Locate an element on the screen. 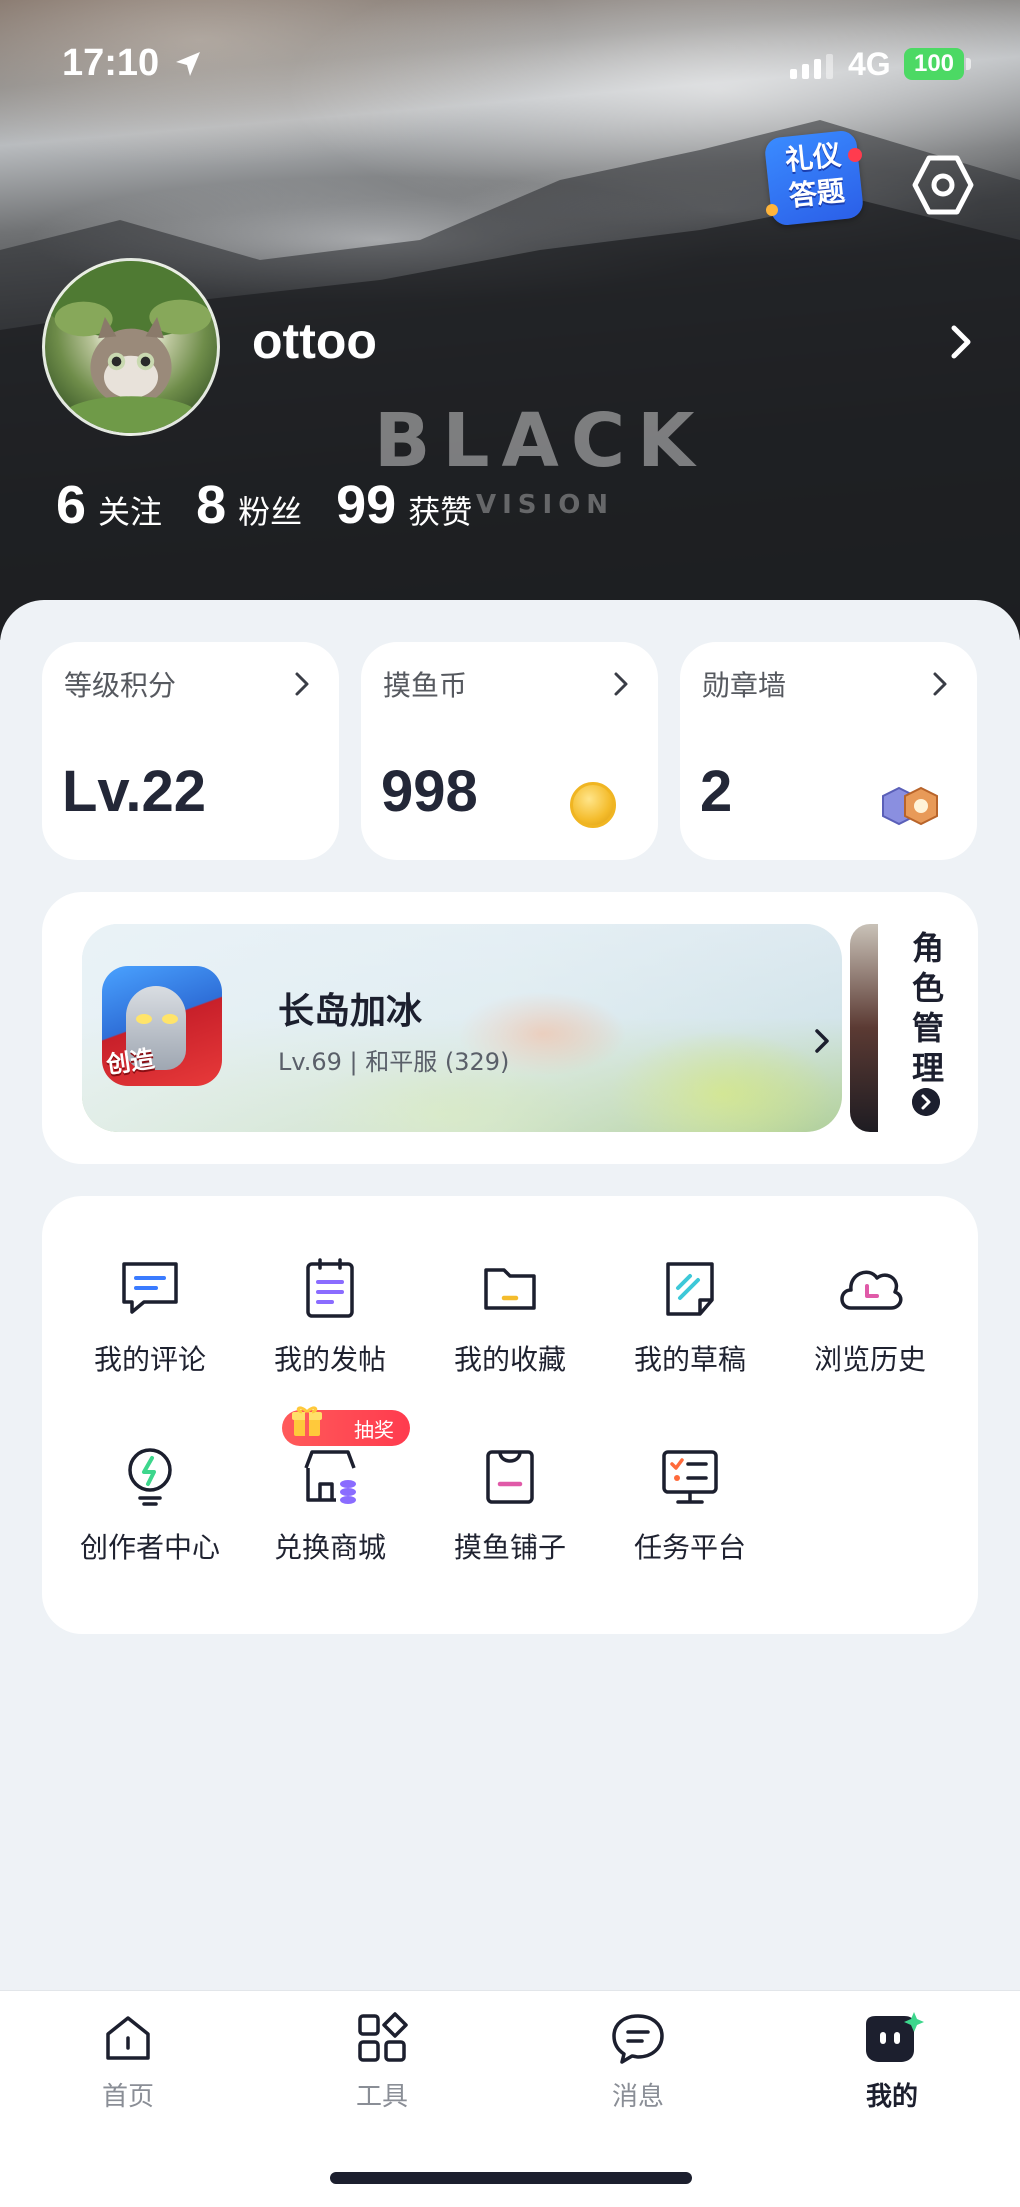  mine-icon is located at coordinates (895, 2037).